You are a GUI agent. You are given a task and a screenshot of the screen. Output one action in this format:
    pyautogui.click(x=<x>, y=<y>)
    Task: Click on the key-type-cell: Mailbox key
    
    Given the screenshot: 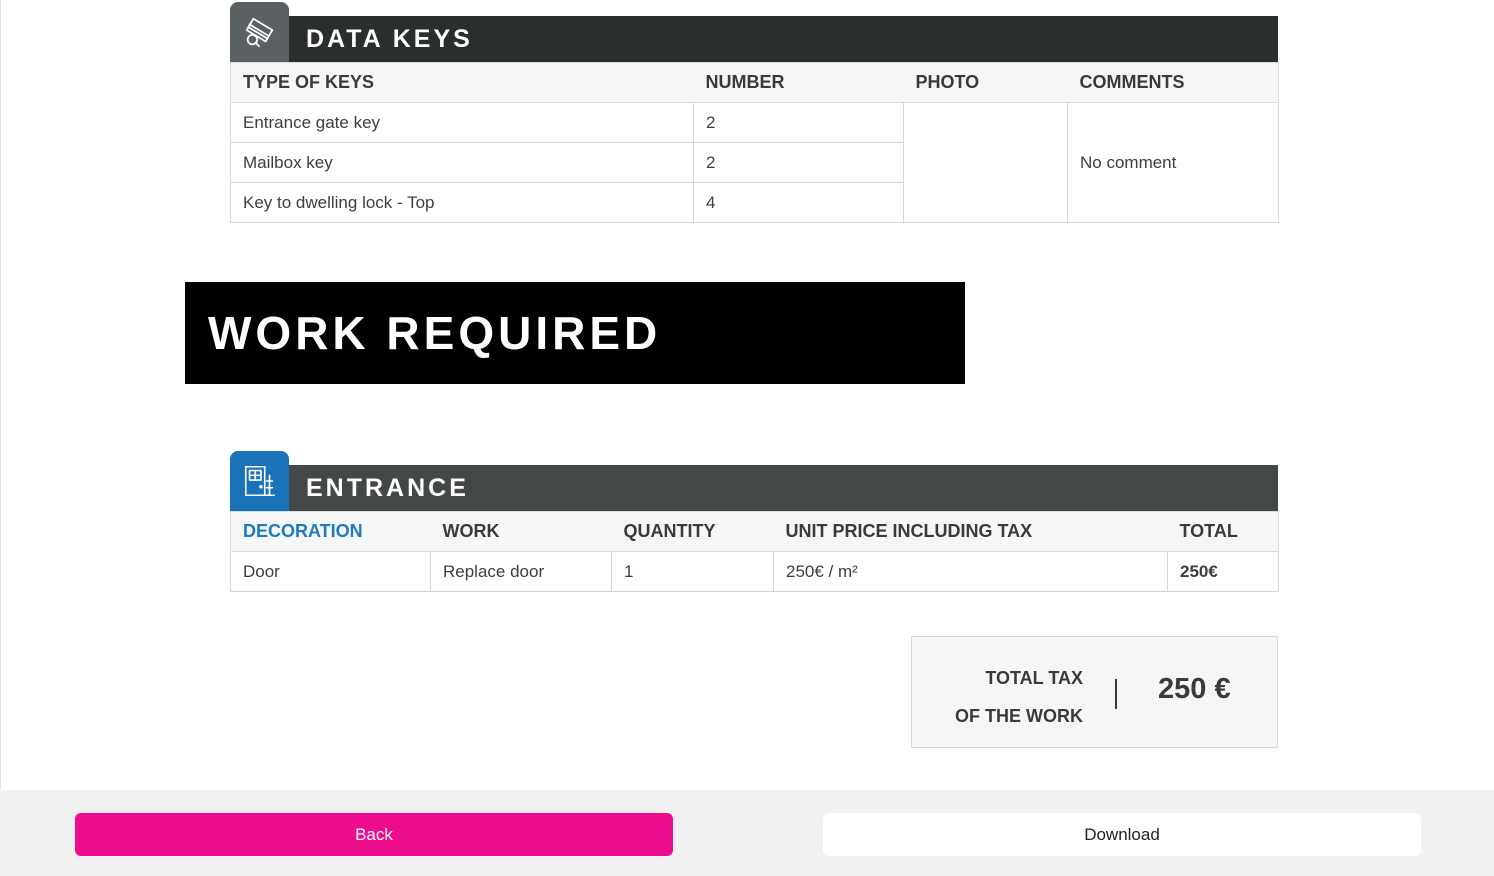 What is the action you would take?
    pyautogui.click(x=462, y=162)
    